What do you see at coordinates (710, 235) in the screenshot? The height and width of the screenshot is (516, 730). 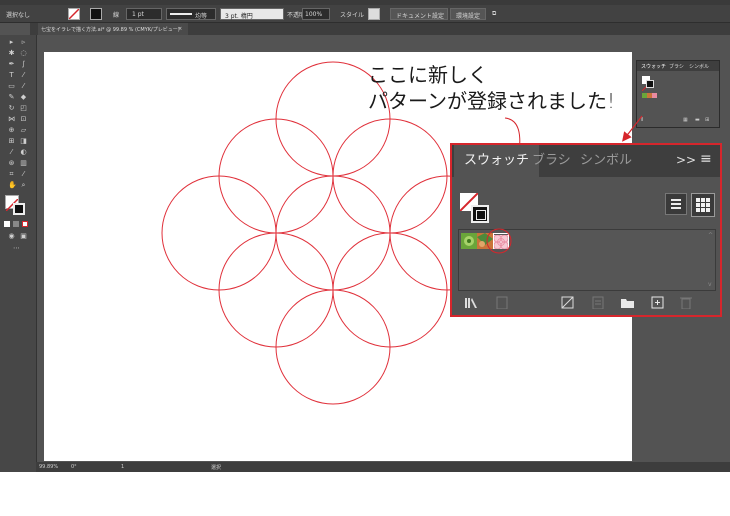 I see `scroll-up-icon: ^` at bounding box center [710, 235].